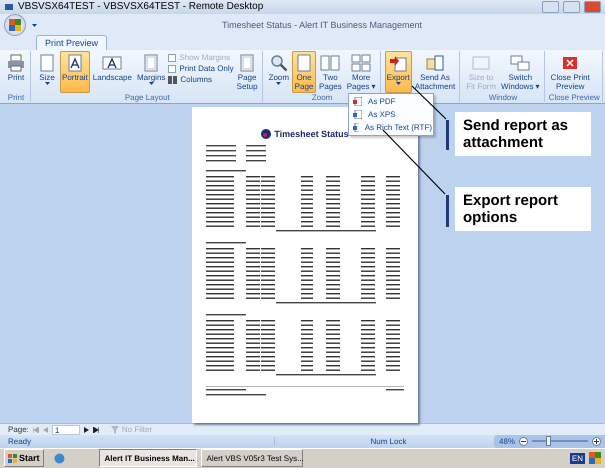 This screenshot has height=468, width=605. What do you see at coordinates (523, 134) in the screenshot?
I see `callout-text: Send report as attachment` at bounding box center [523, 134].